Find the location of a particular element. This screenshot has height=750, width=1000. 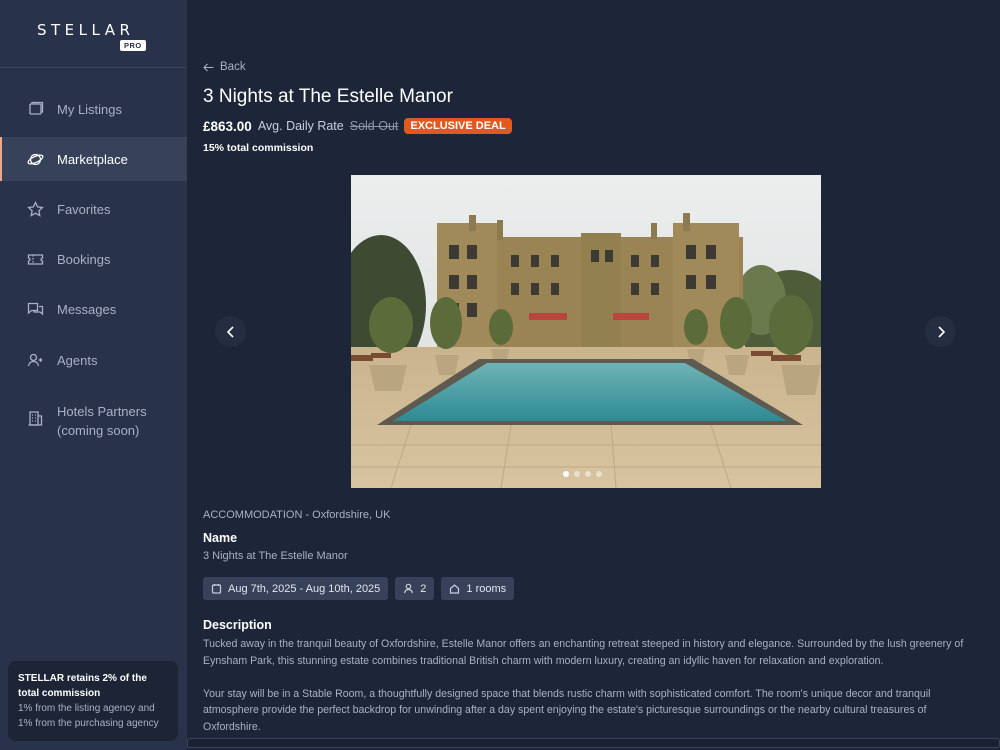

commission-info-line: 1% from the listing agency and is located at coordinates (86, 708).